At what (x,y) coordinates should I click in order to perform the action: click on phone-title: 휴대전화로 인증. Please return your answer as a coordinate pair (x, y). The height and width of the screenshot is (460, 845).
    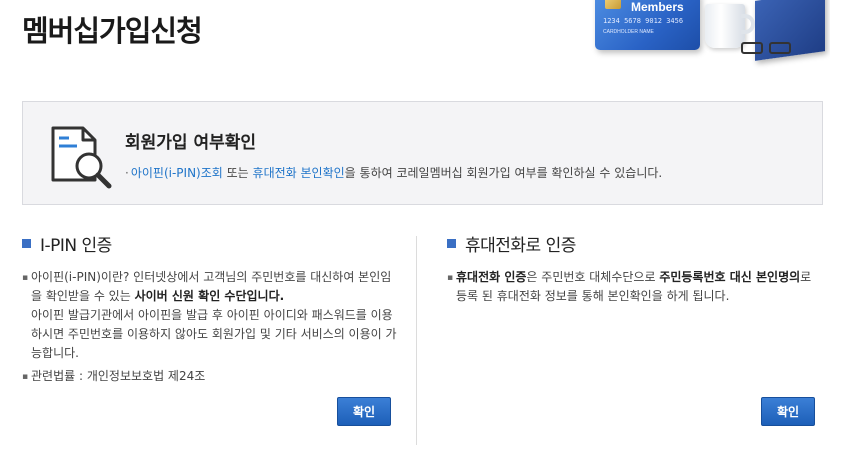
    Looking at the image, I should click on (520, 245).